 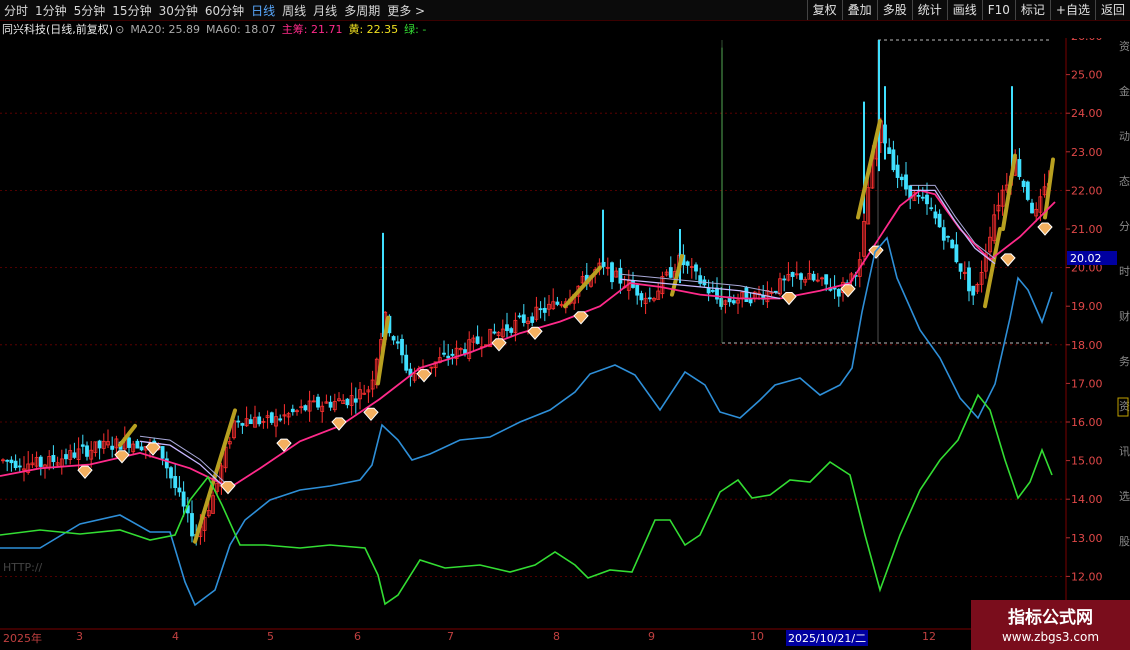 What do you see at coordinates (373, 29) in the screenshot?
I see `yellow-value: 黄: 22.35` at bounding box center [373, 29].